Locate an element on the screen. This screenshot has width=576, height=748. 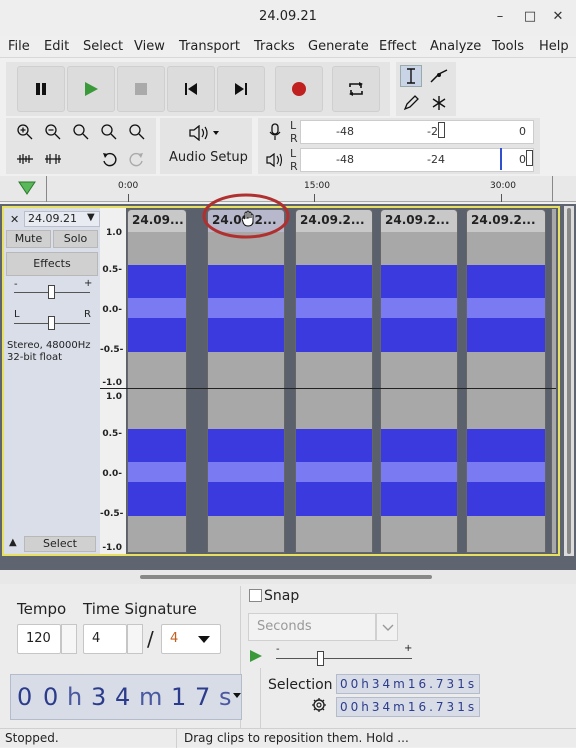
scale-label: 0.0- is located at coordinates (112, 474).